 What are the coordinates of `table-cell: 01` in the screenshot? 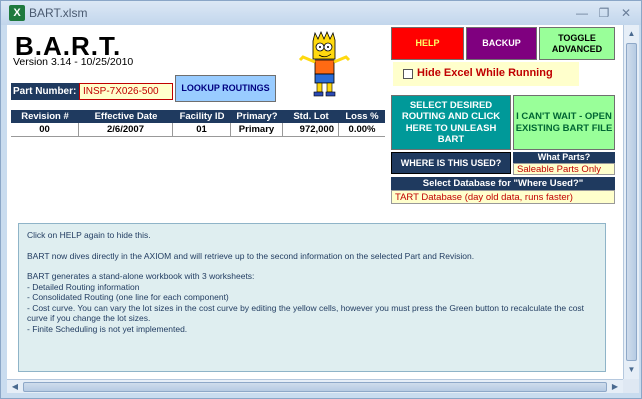 It's located at (202, 129).